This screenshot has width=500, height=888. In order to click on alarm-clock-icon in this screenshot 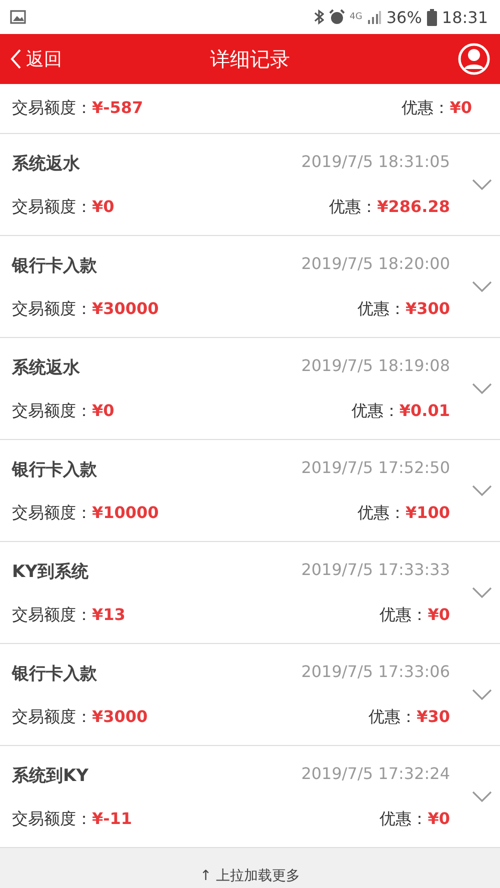, I will do `click(336, 17)`.